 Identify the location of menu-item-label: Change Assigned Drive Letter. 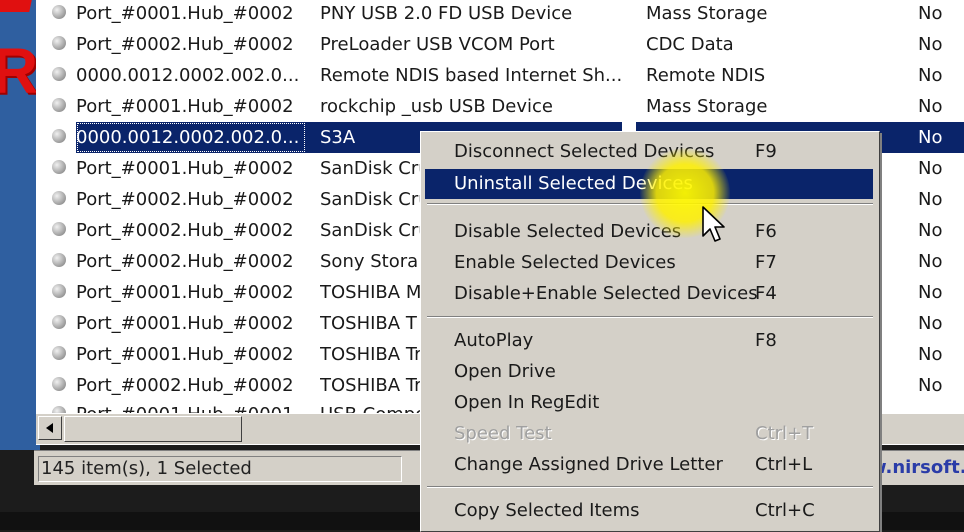
(588, 464).